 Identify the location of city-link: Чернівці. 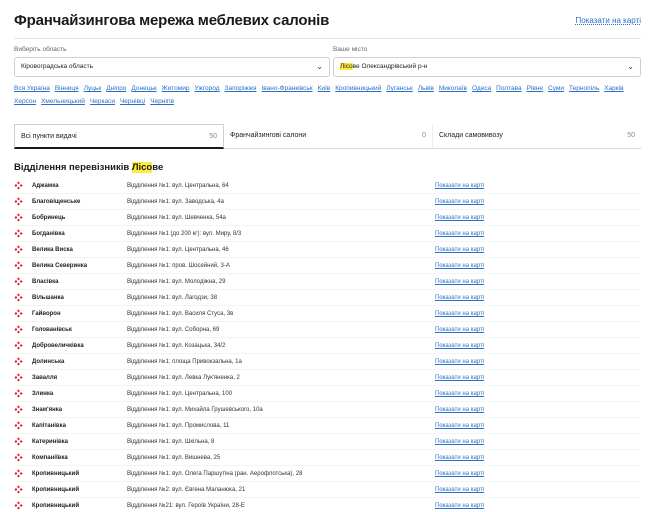
(132, 101).